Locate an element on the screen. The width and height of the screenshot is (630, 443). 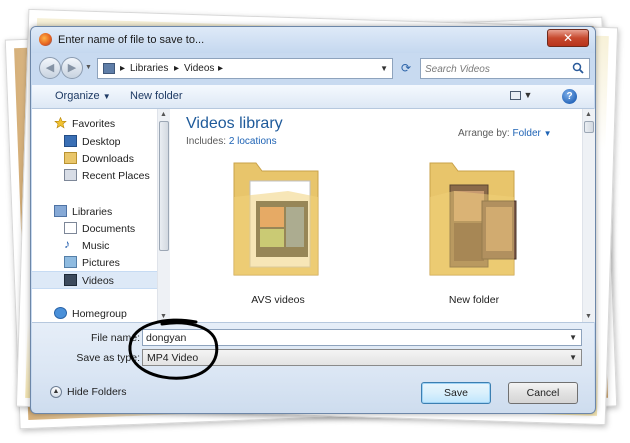
view-icon is located at coordinates (515, 96).